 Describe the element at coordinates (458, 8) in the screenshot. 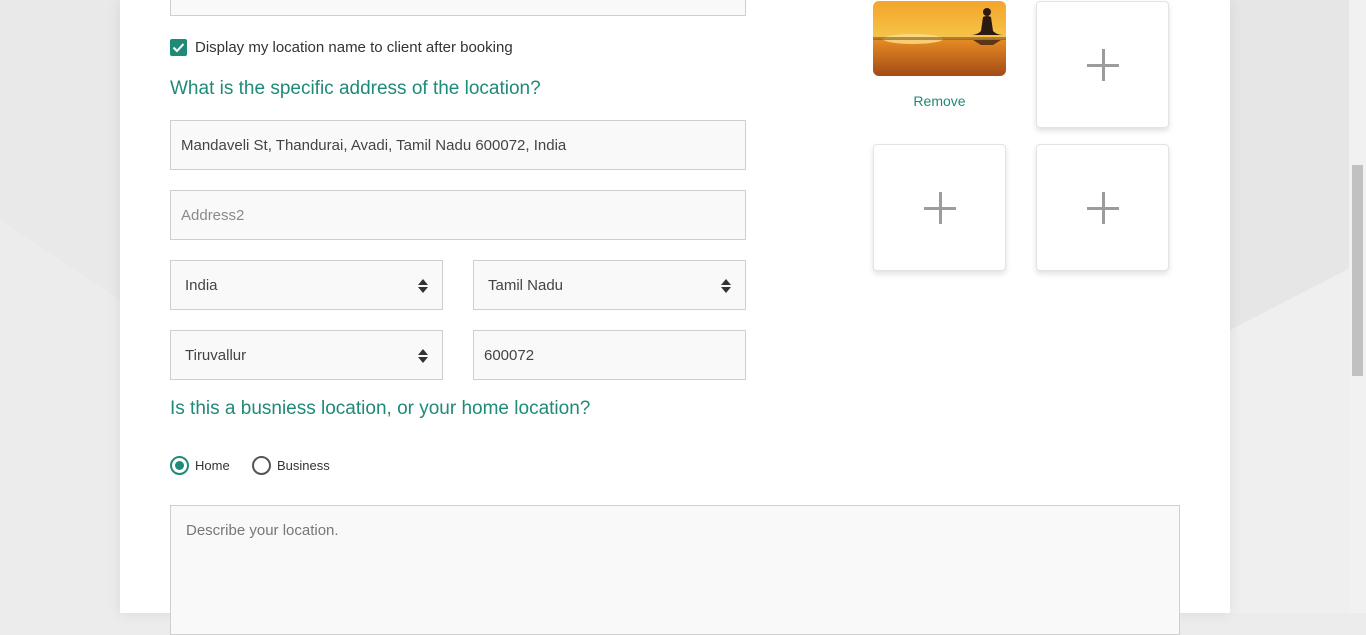

I see `location-name-field` at that location.